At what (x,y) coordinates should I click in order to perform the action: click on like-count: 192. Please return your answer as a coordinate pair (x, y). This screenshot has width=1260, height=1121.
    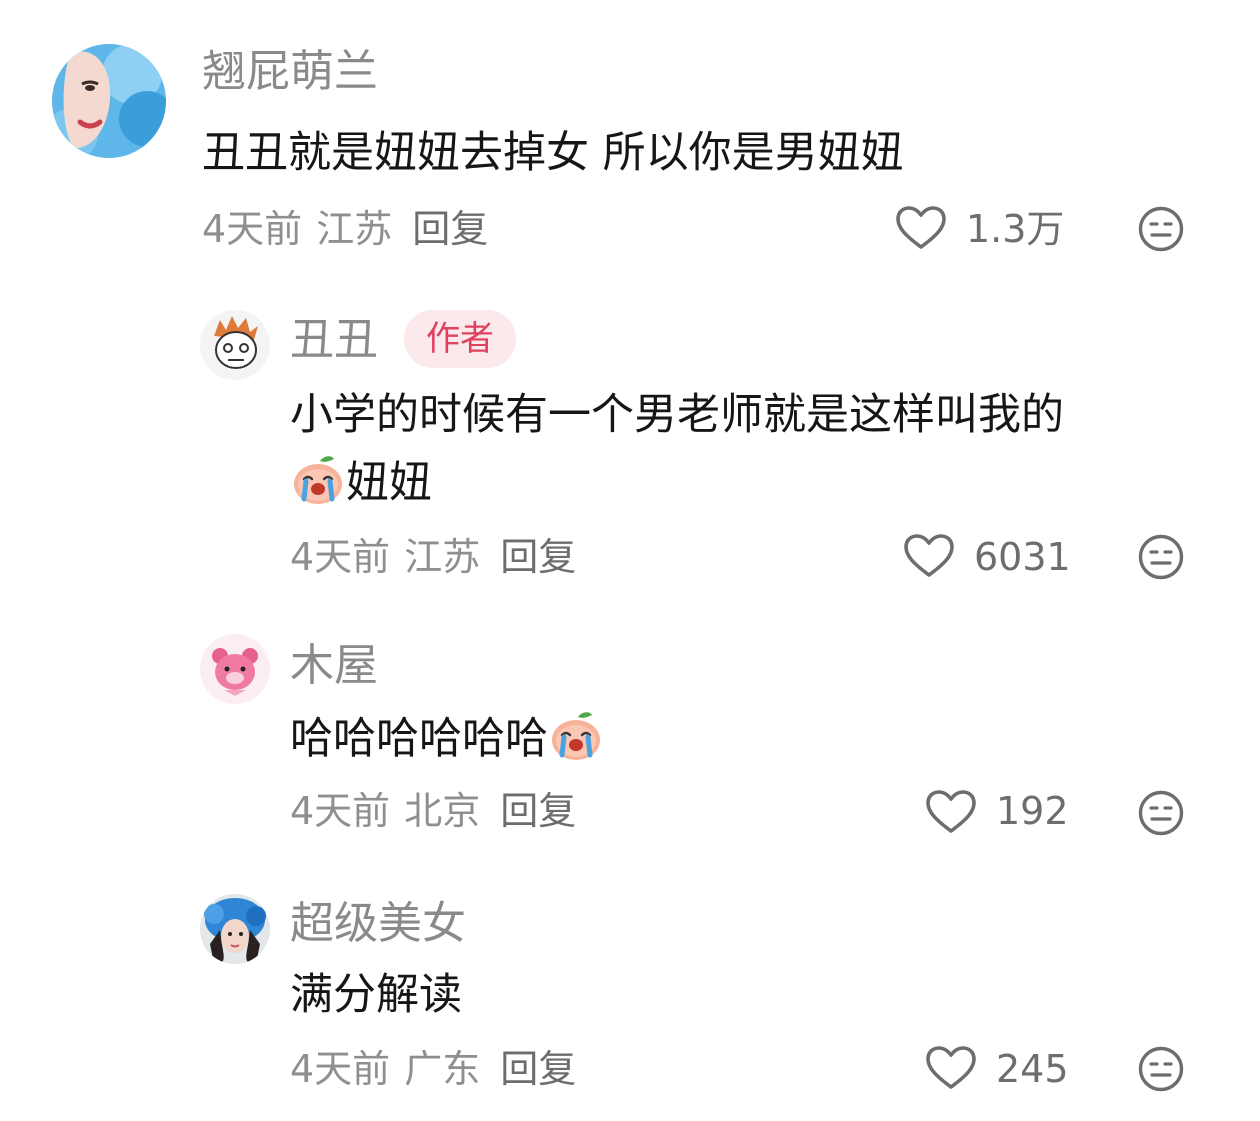
    Looking at the image, I should click on (1032, 811).